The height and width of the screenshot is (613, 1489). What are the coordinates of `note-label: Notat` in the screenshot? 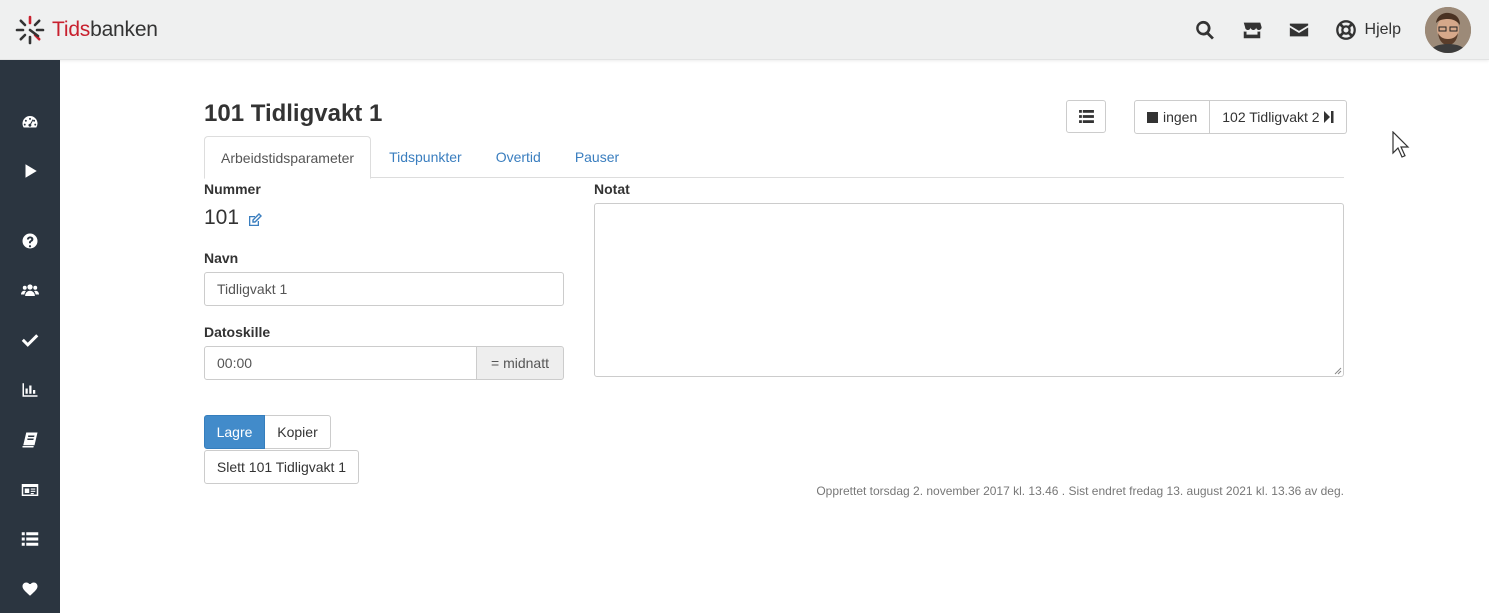 It's located at (612, 189).